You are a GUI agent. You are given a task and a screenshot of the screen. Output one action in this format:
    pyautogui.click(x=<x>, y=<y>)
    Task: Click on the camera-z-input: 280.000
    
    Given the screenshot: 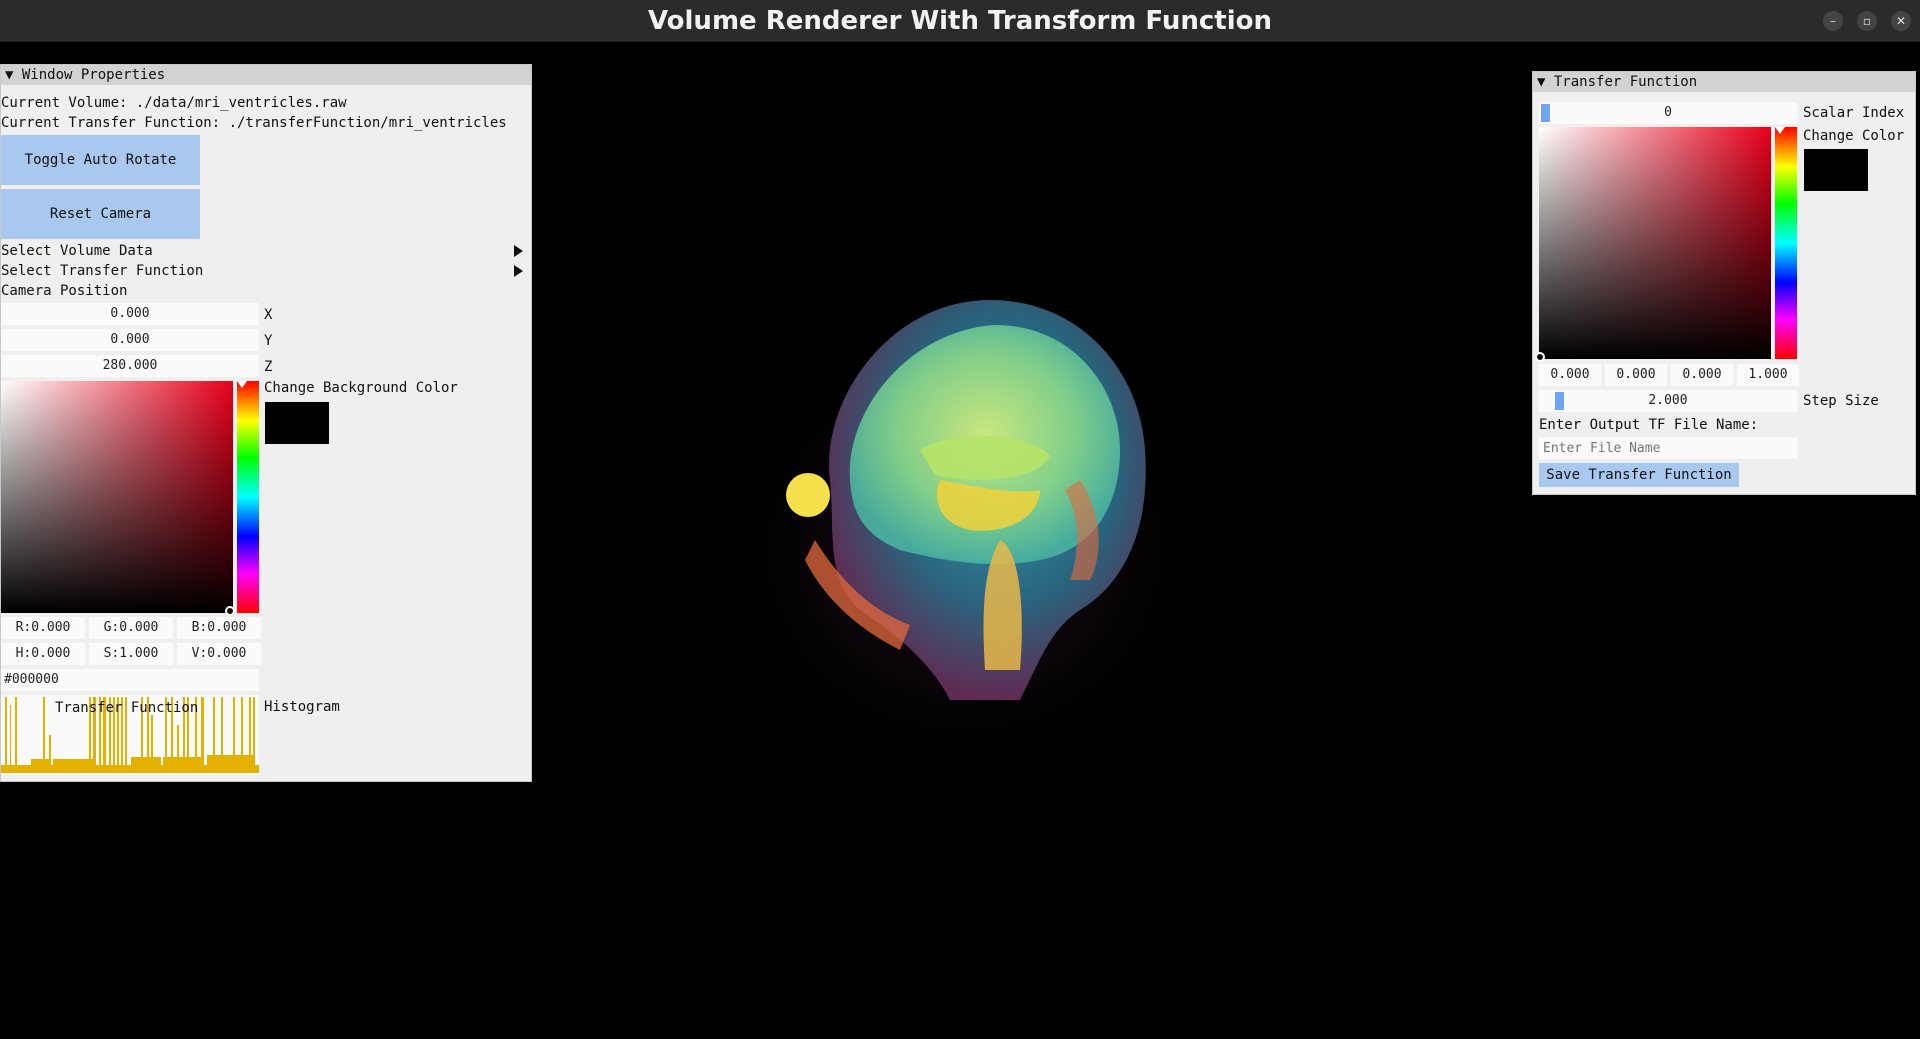 What is the action you would take?
    pyautogui.click(x=130, y=366)
    